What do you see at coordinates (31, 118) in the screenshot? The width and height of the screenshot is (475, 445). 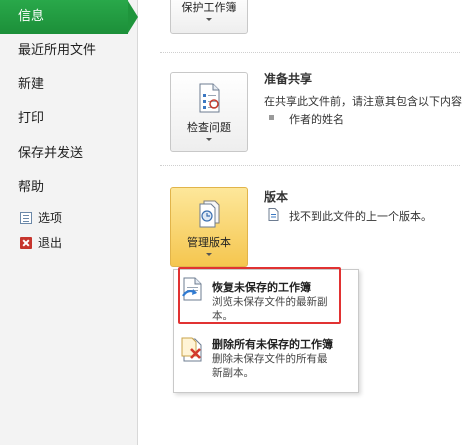 I see `nav-print-label: 打印` at bounding box center [31, 118].